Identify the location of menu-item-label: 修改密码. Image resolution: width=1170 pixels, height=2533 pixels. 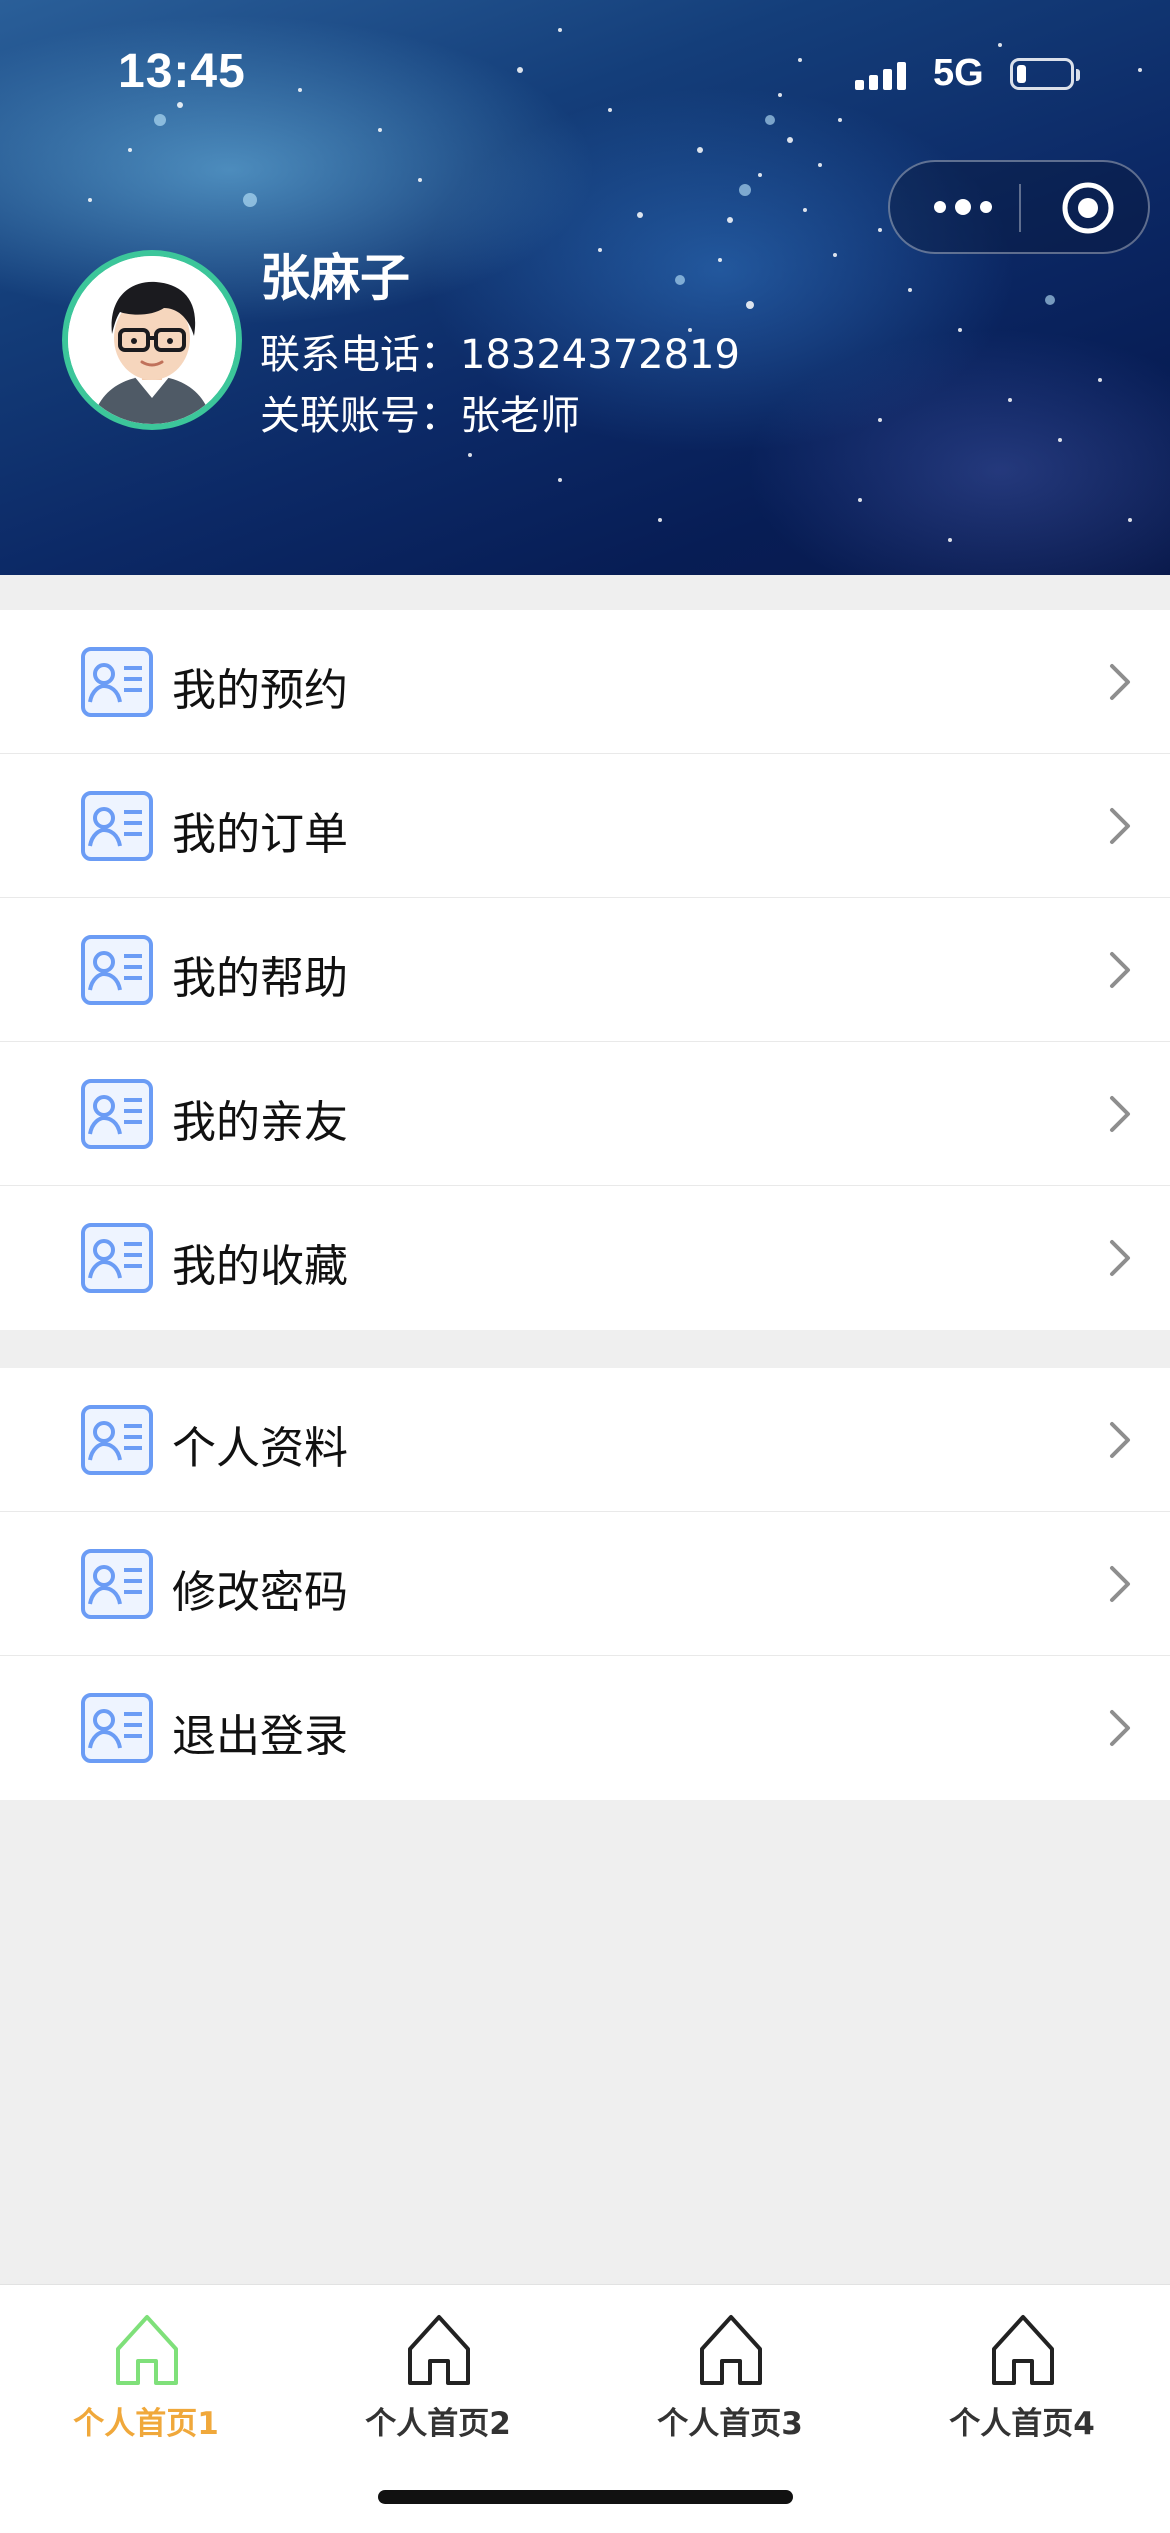
(260, 1592).